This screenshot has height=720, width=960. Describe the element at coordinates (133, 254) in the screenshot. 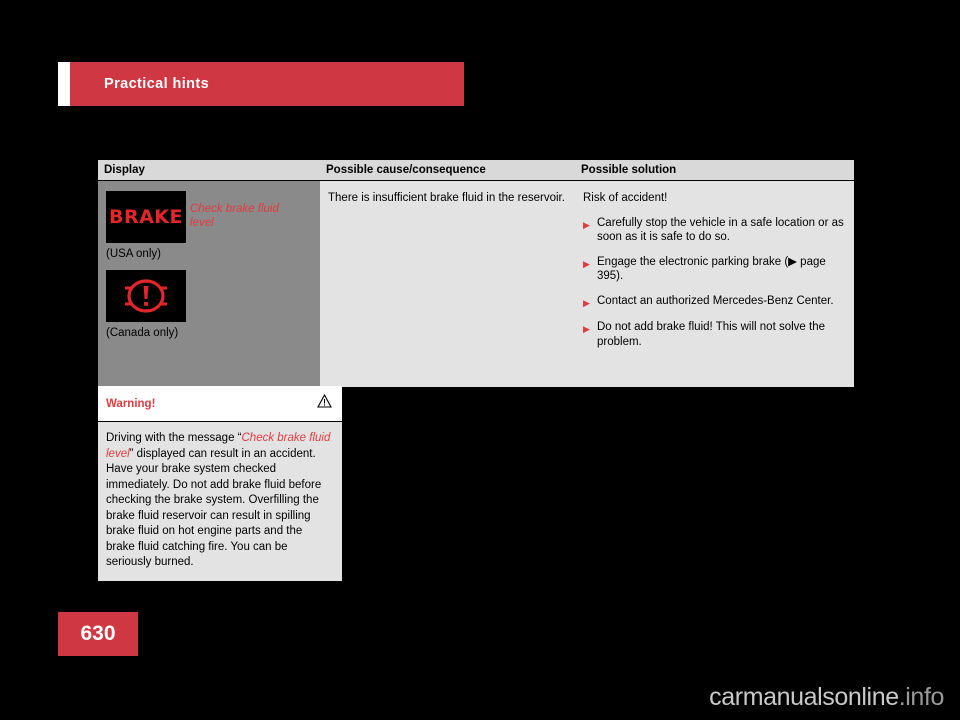

I see `usa-only-caption: (USA only)` at that location.